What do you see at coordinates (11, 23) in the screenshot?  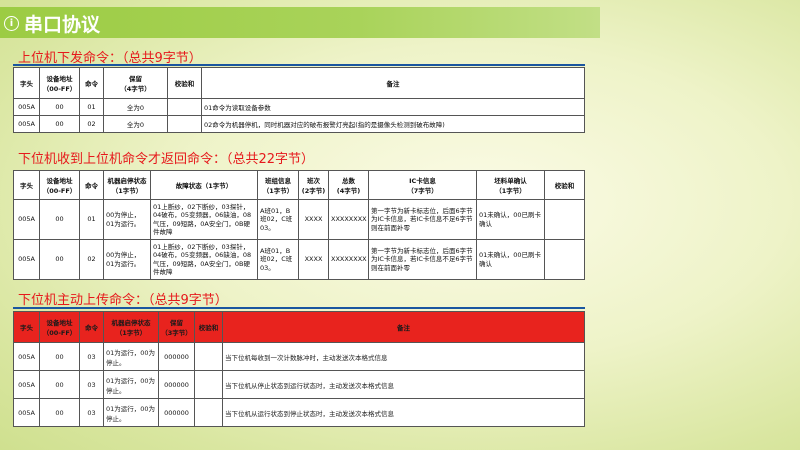 I see `info-icon: i` at bounding box center [11, 23].